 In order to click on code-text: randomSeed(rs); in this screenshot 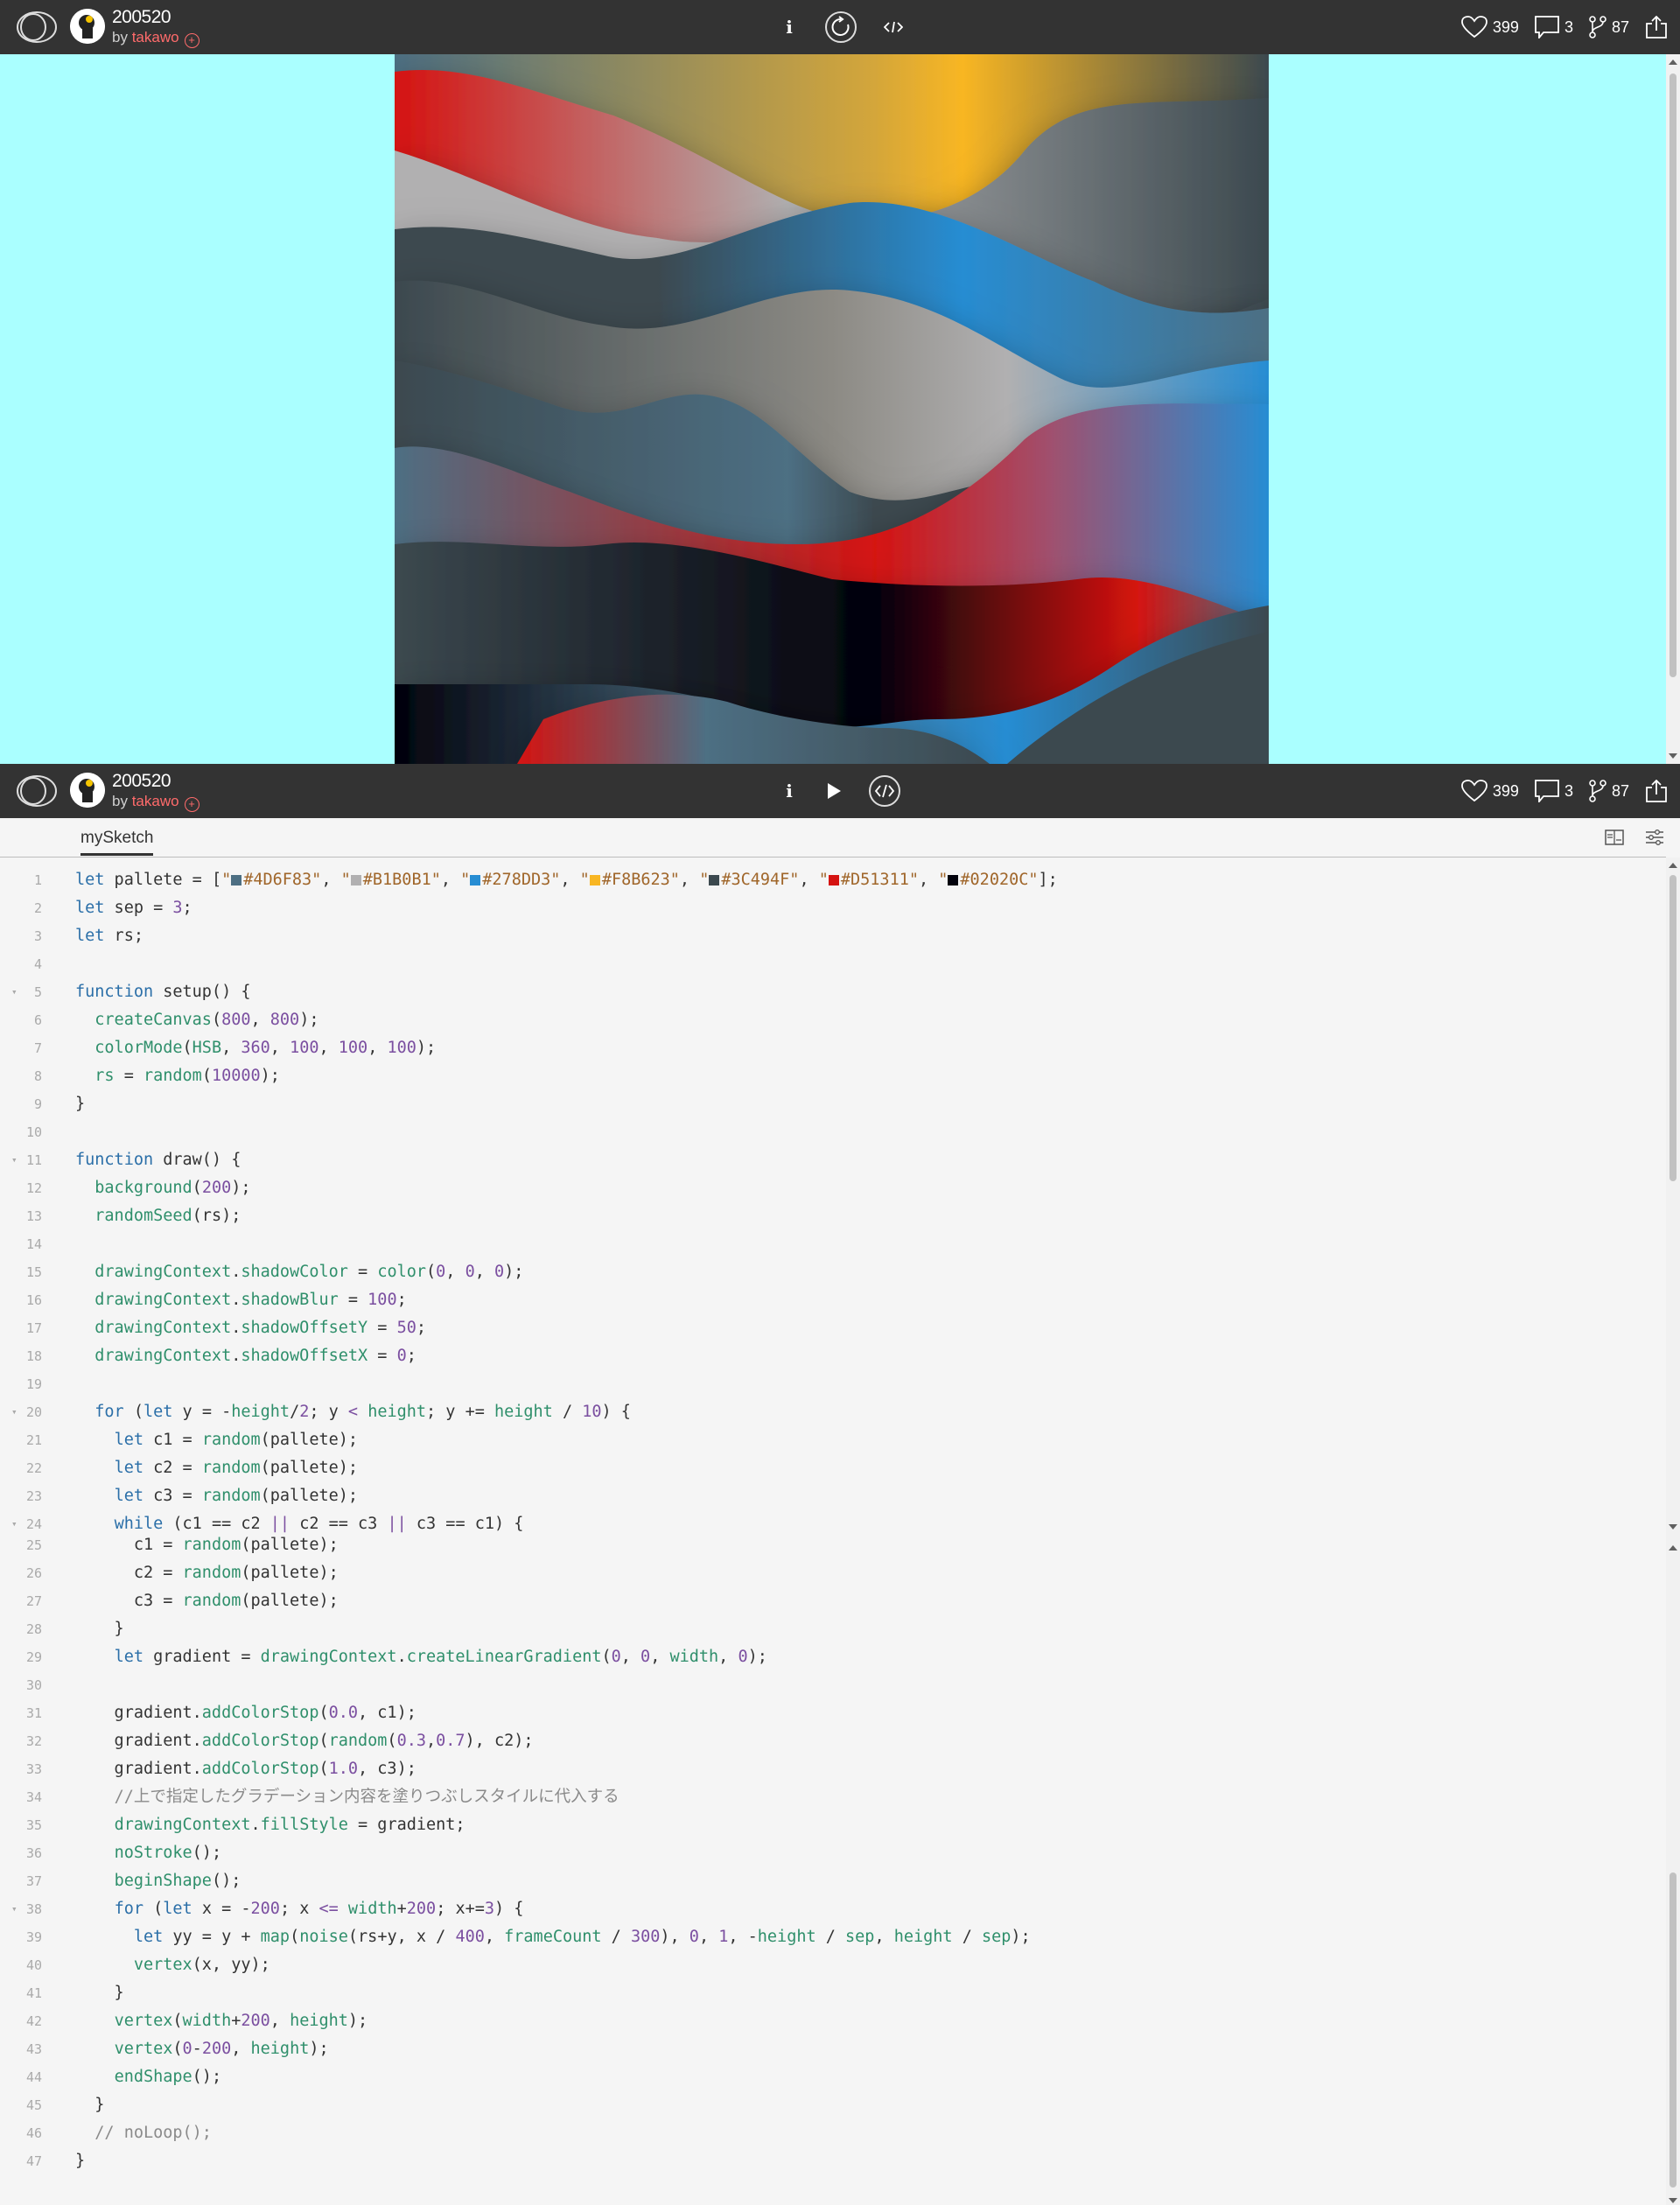, I will do `click(158, 1216)`.